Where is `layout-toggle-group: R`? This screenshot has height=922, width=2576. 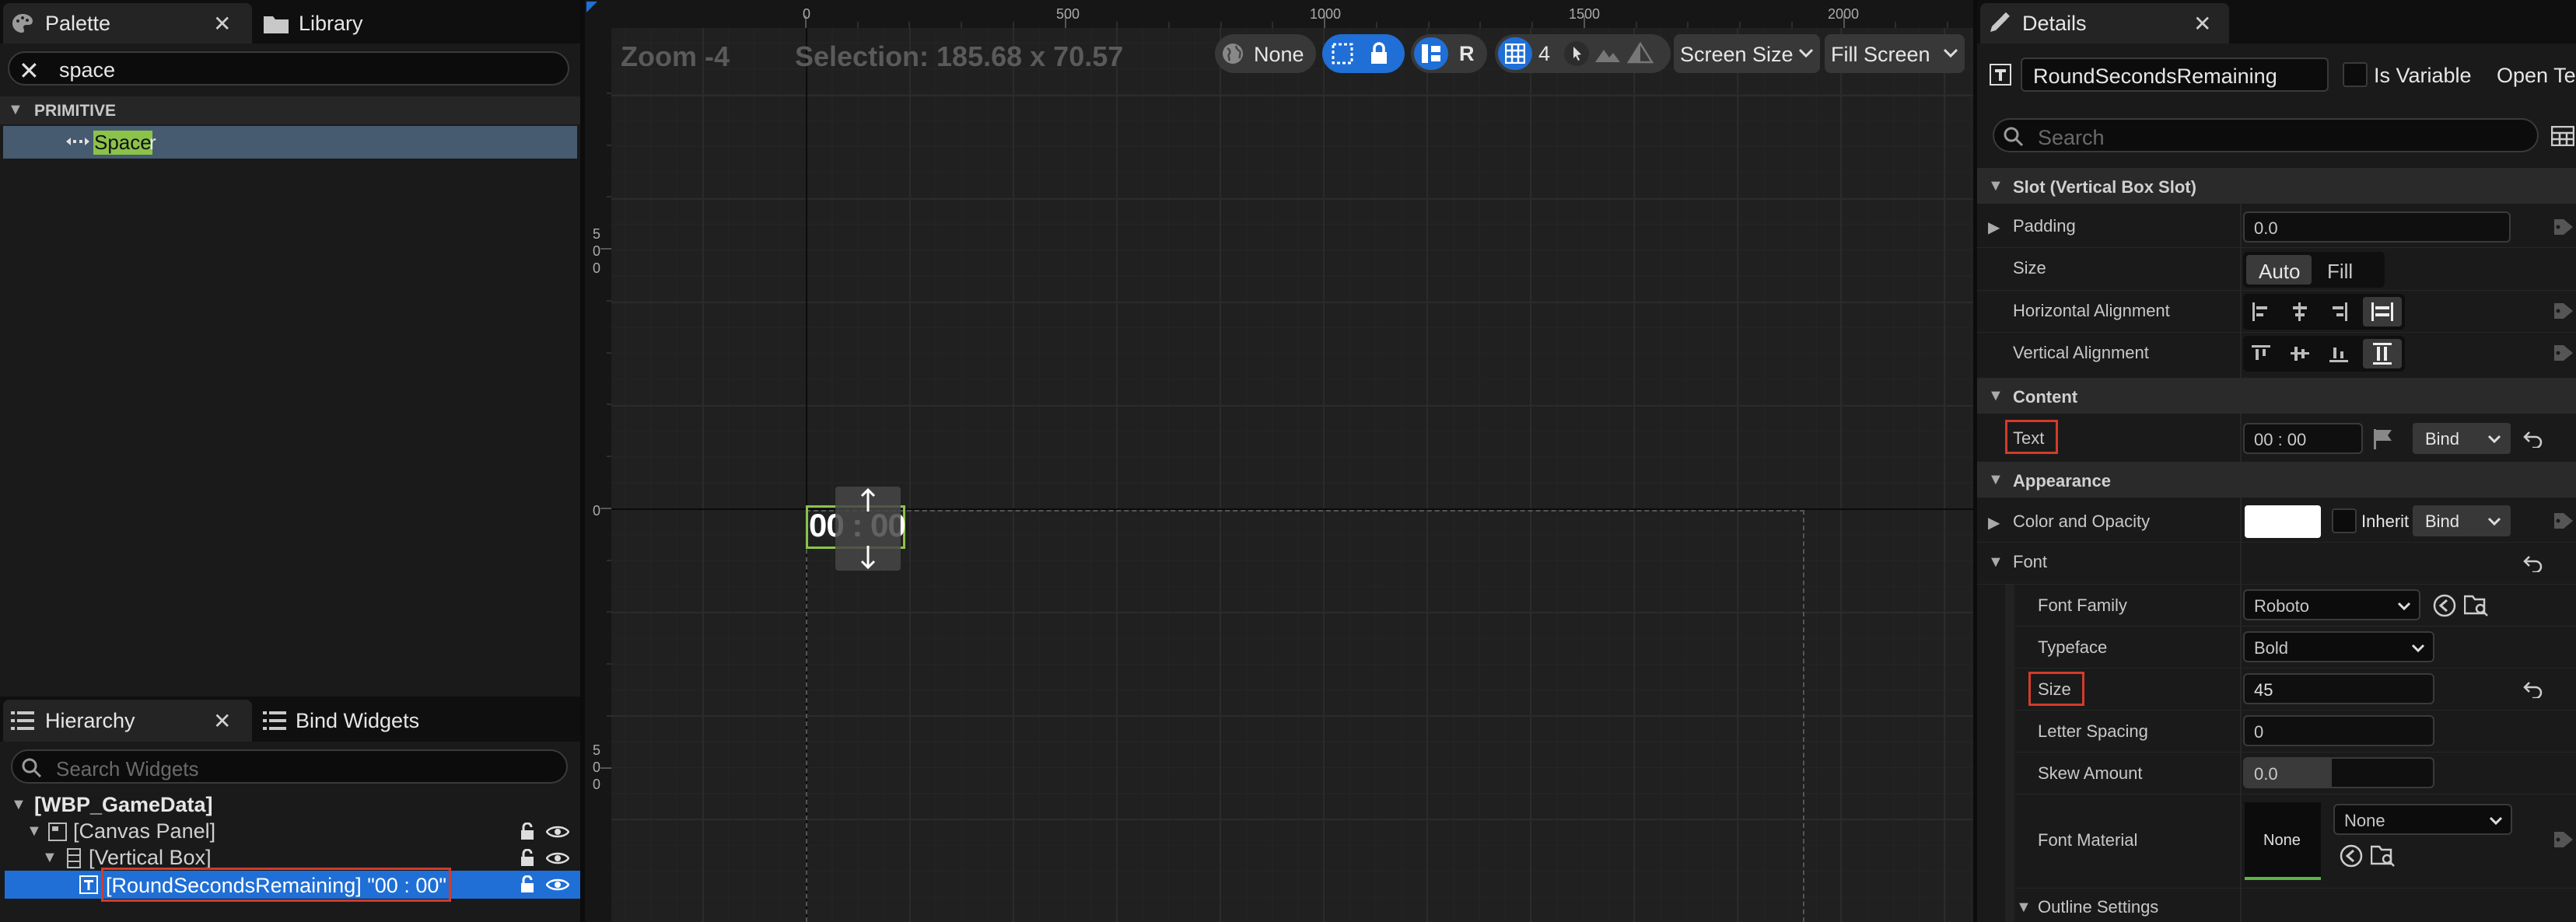
layout-toggle-group: R is located at coordinates (1449, 54).